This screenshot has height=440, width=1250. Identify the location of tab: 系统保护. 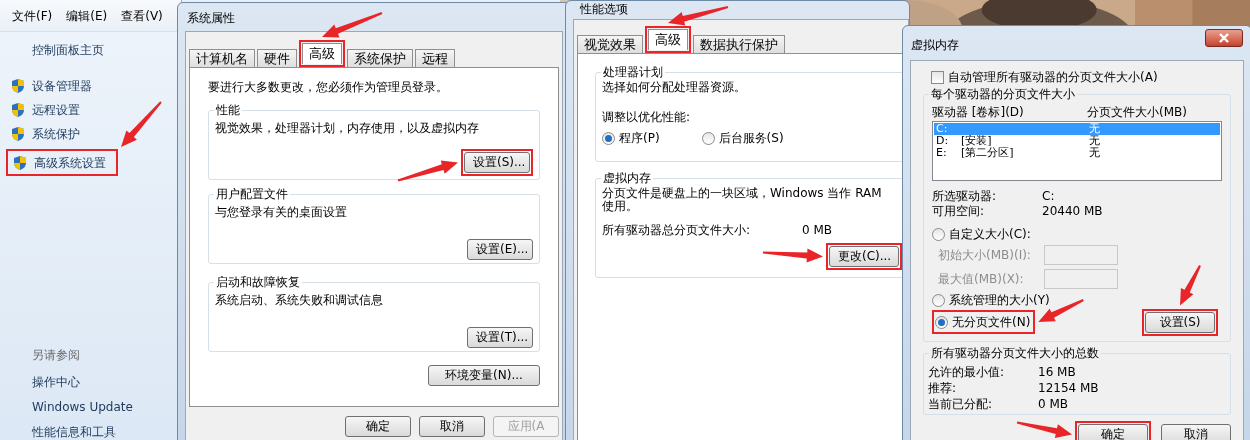
(380, 58).